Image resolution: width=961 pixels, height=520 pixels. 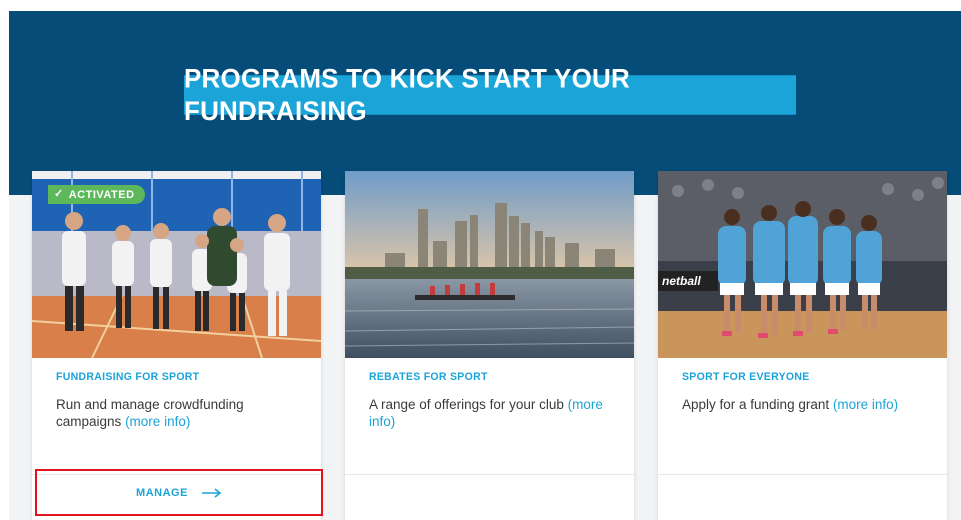 What do you see at coordinates (756, 404) in the screenshot?
I see `card-description-text: Apply for a funding grant` at bounding box center [756, 404].